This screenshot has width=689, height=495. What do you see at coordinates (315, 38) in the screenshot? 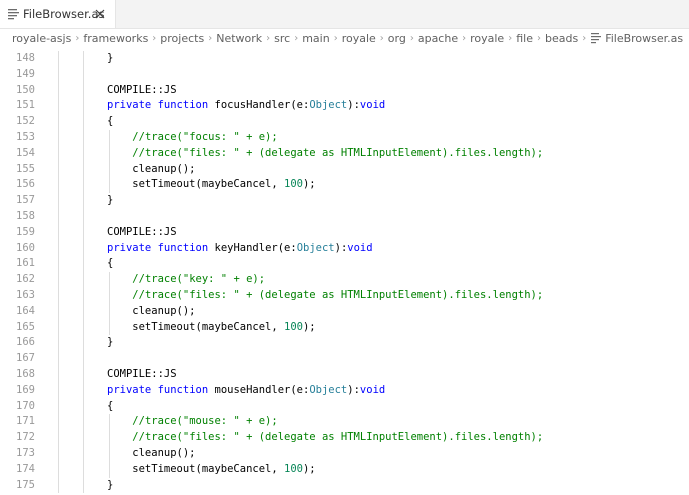
I see `breadcrumb-item: main` at bounding box center [315, 38].